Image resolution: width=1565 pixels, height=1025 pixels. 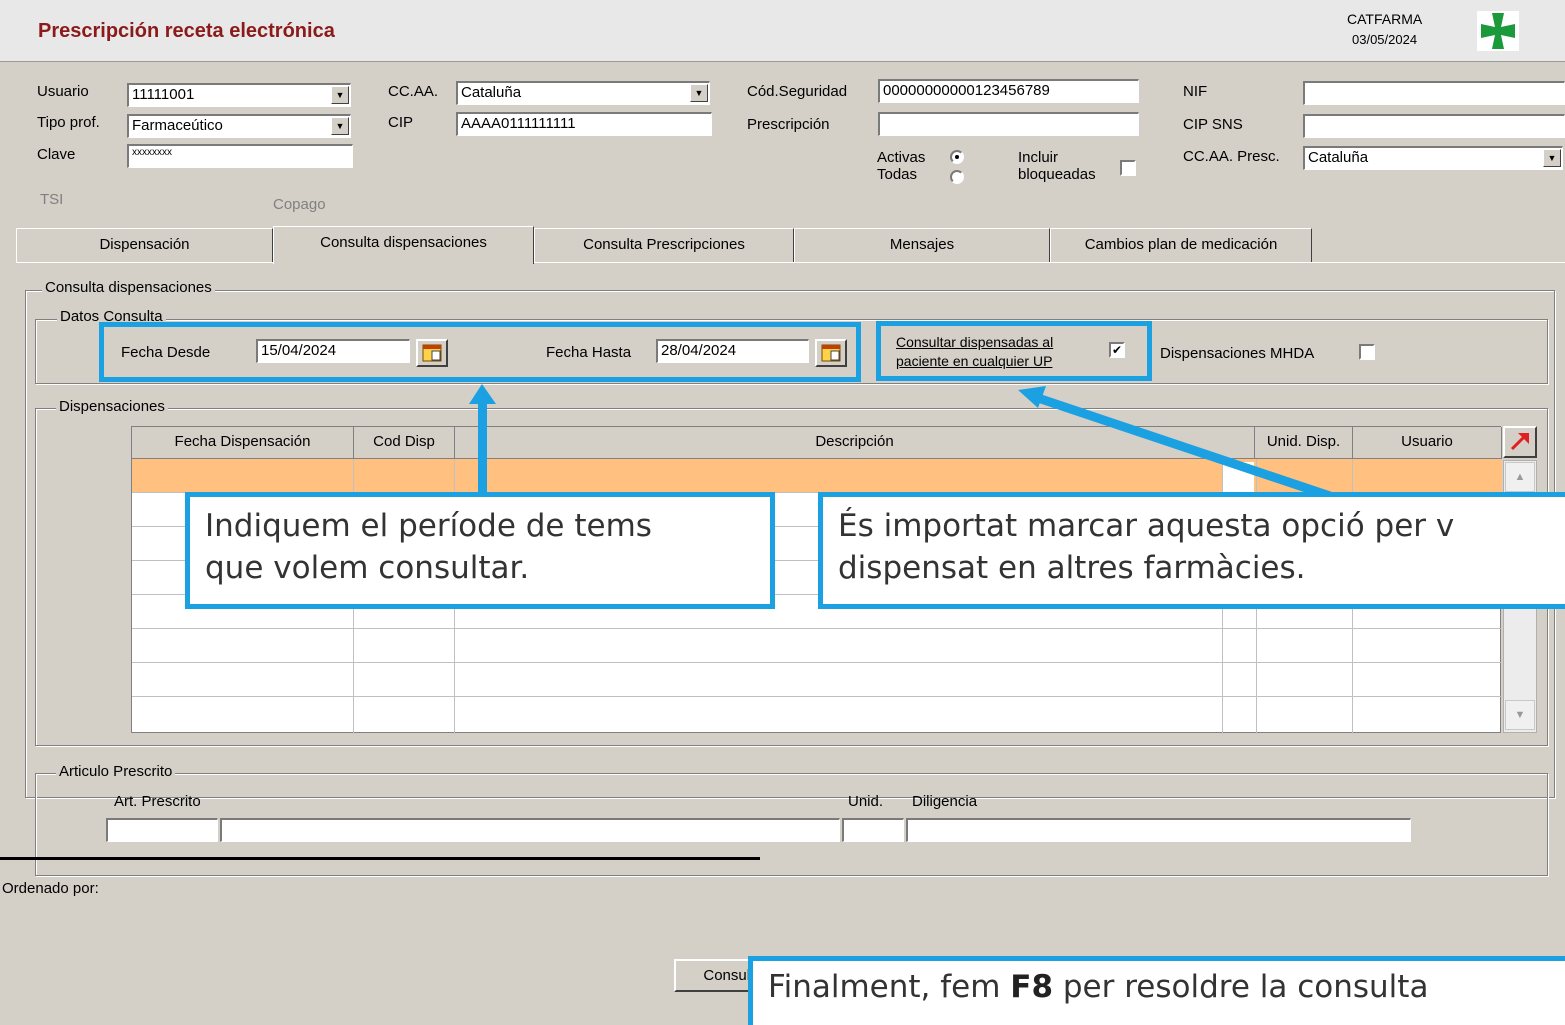 What do you see at coordinates (1072, 568) in the screenshot?
I see `opcio-callout-line-2: dispensat en altres farmàcies.` at bounding box center [1072, 568].